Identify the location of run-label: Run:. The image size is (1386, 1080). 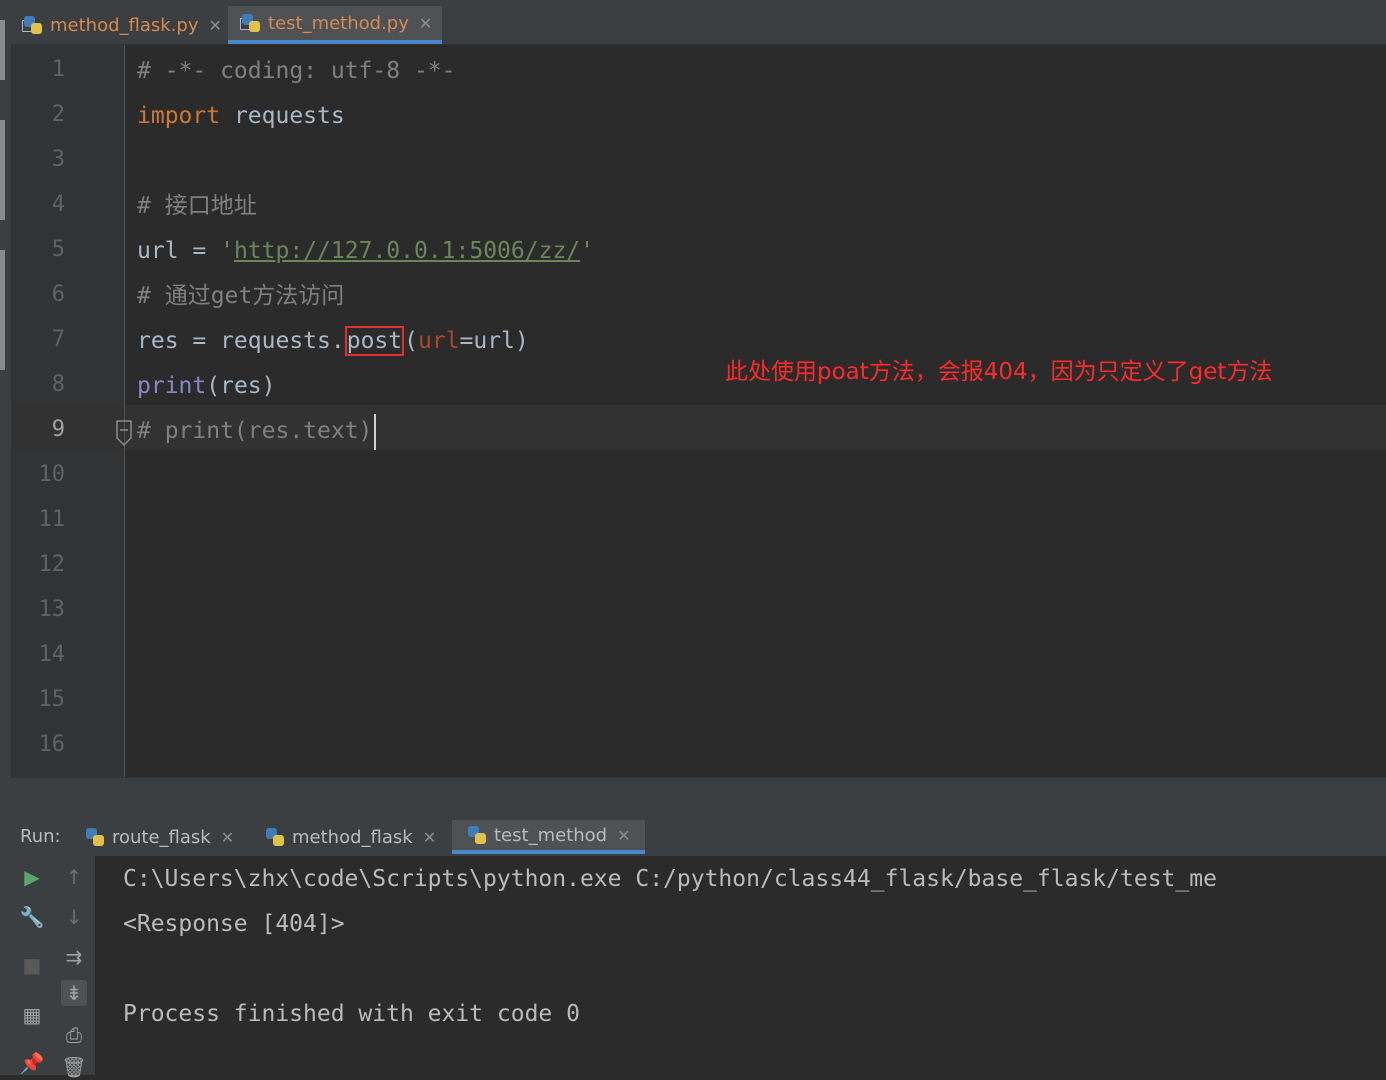
(40, 836).